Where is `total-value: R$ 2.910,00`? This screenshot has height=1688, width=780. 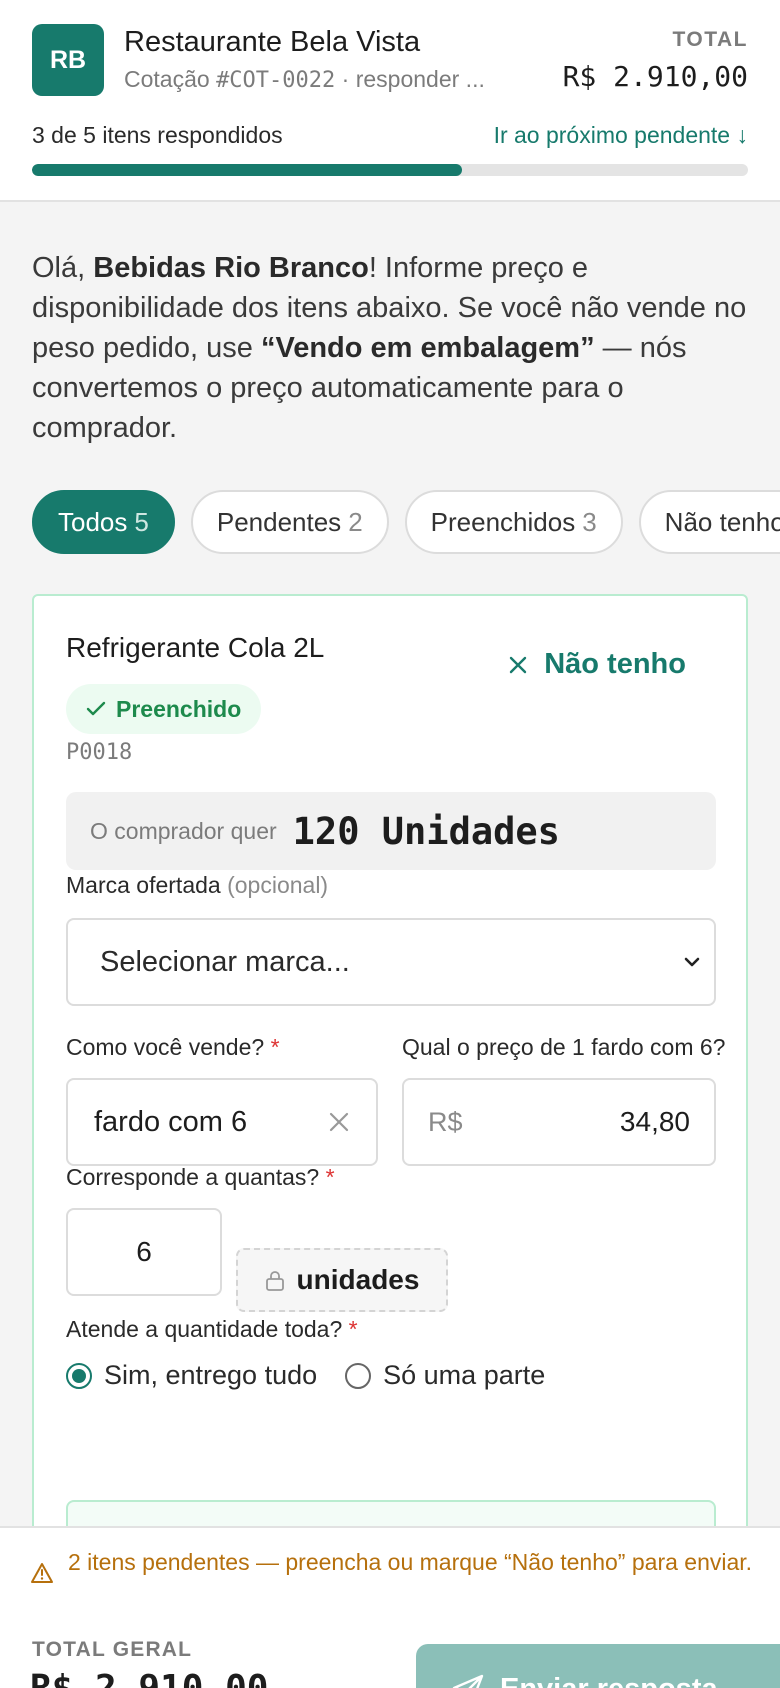
total-value: R$ 2.910,00 is located at coordinates (655, 76).